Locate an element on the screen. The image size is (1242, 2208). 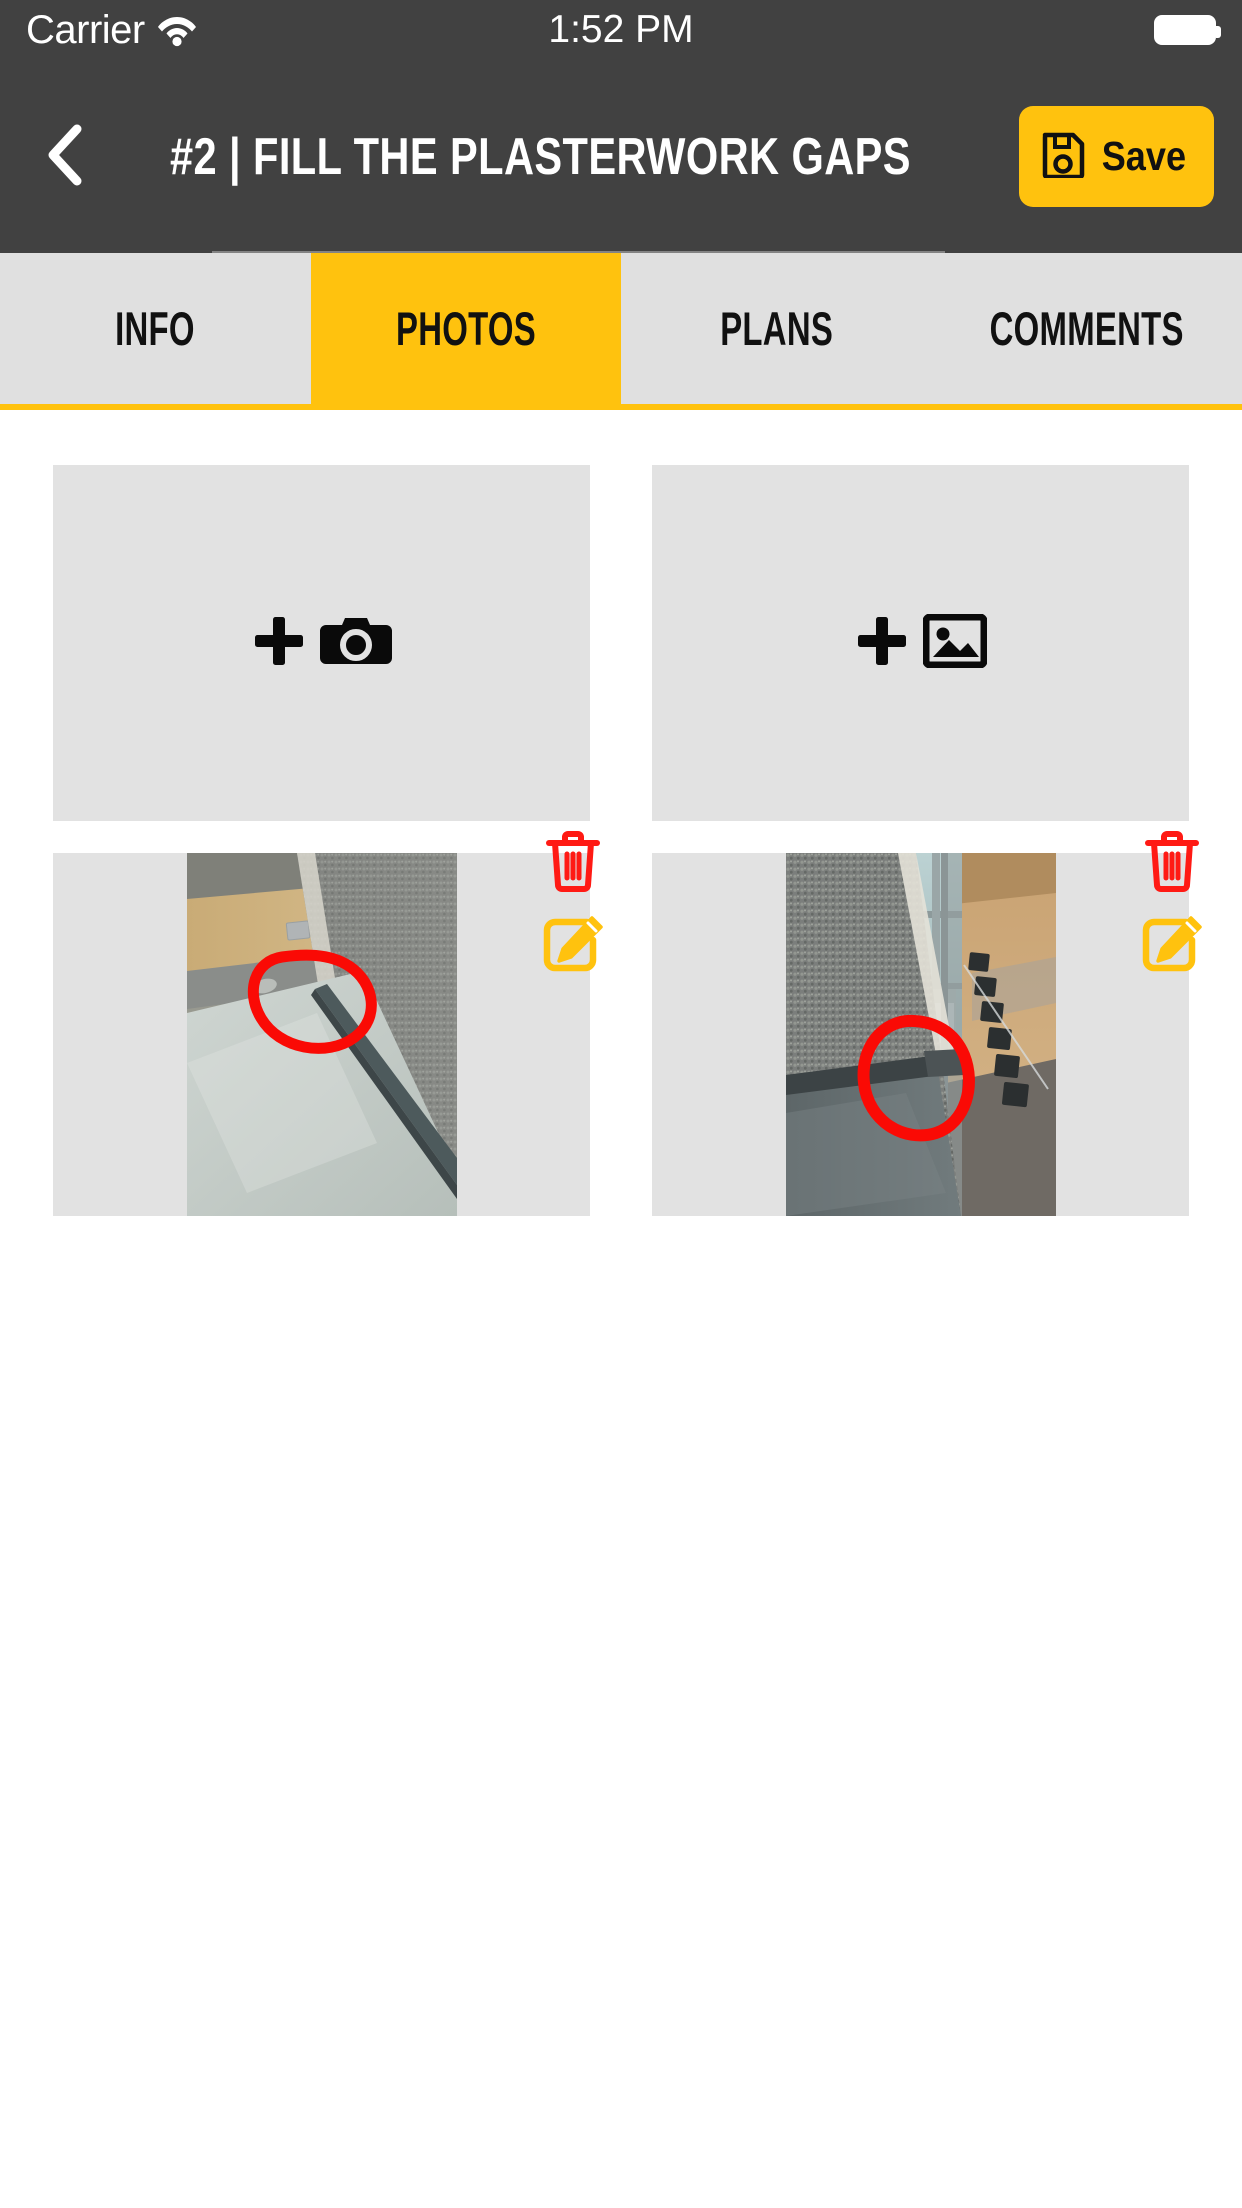
image-gallery-icon is located at coordinates (954, 643).